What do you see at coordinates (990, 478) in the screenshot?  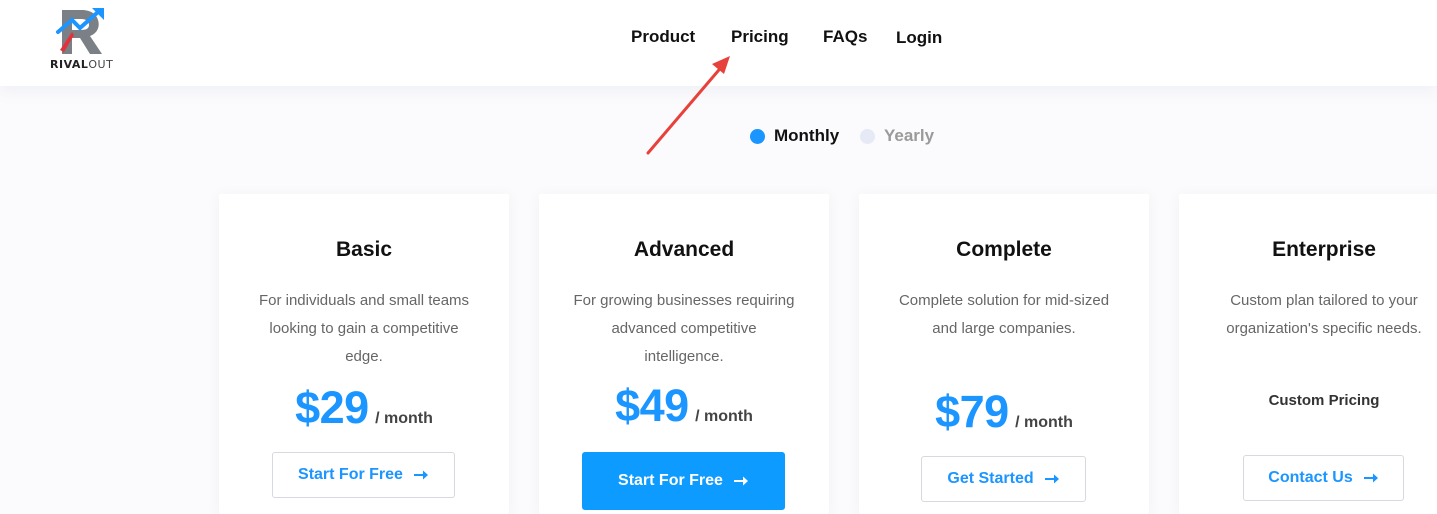 I see `button-label: Get Started` at bounding box center [990, 478].